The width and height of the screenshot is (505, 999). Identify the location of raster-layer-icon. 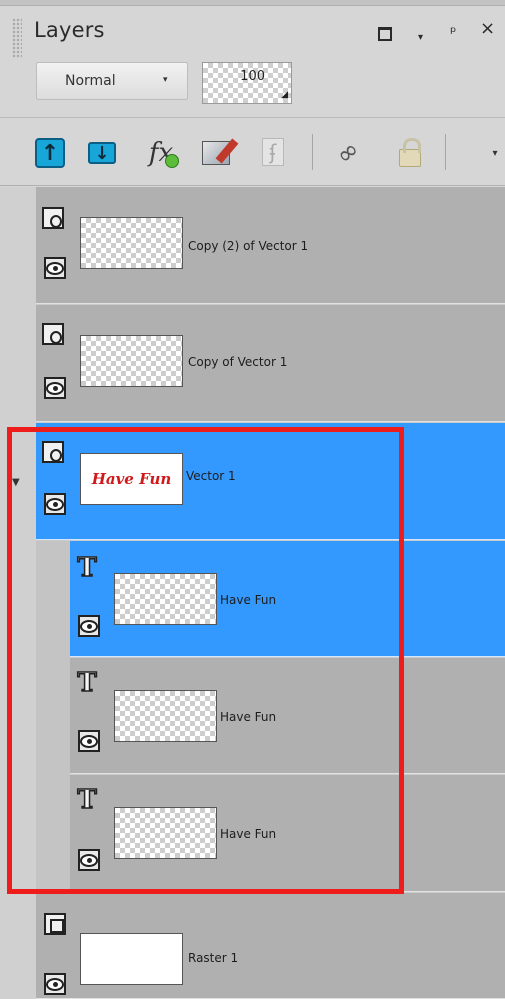
(55, 924).